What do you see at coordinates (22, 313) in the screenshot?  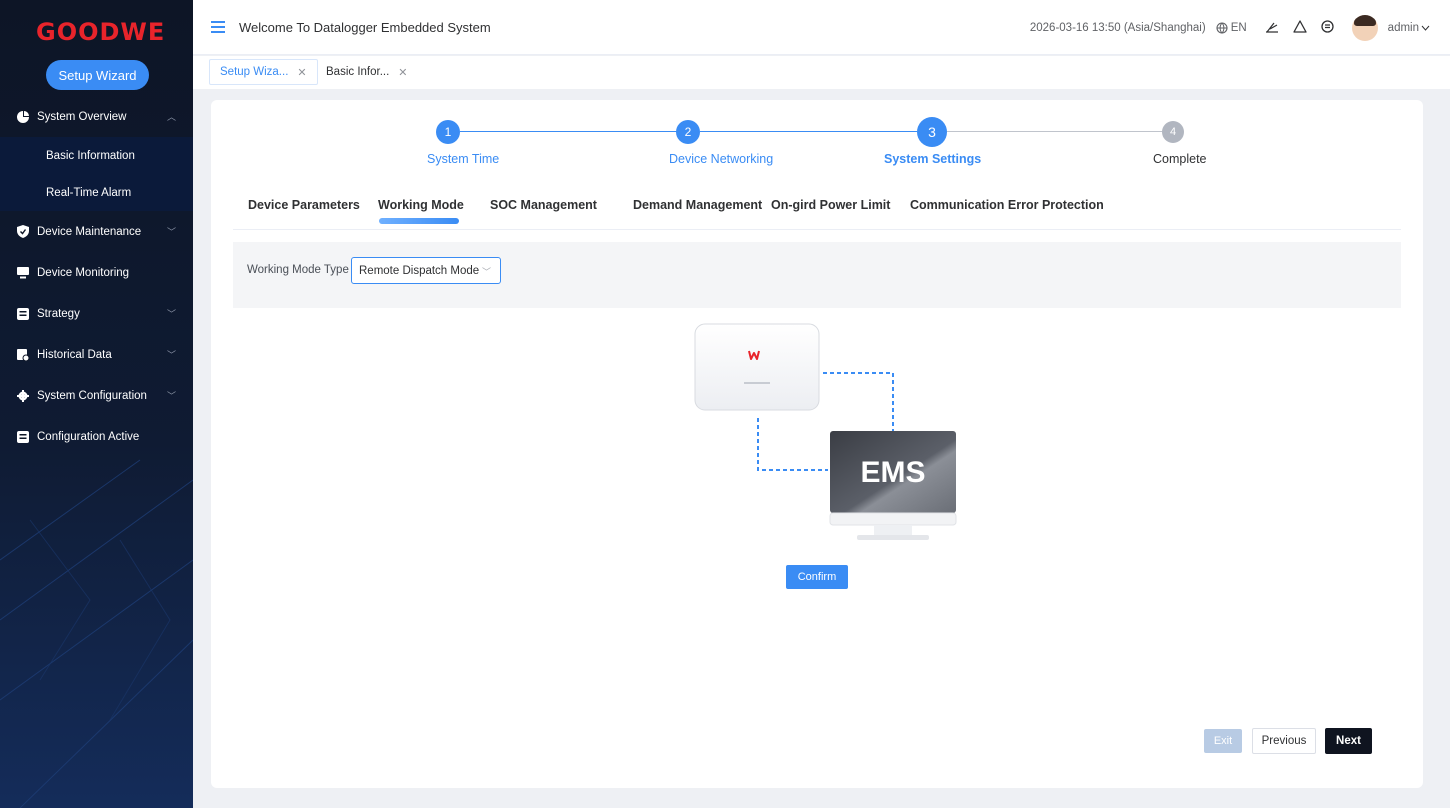 I see `strategy-icon` at bounding box center [22, 313].